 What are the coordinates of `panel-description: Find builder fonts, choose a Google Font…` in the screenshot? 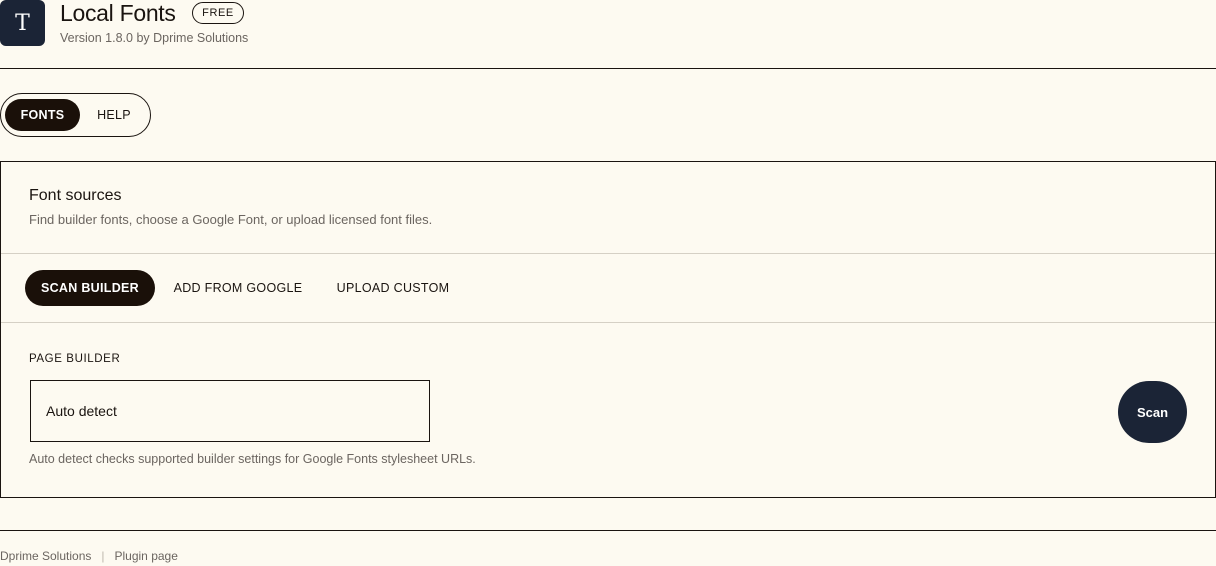 It's located at (231, 219).